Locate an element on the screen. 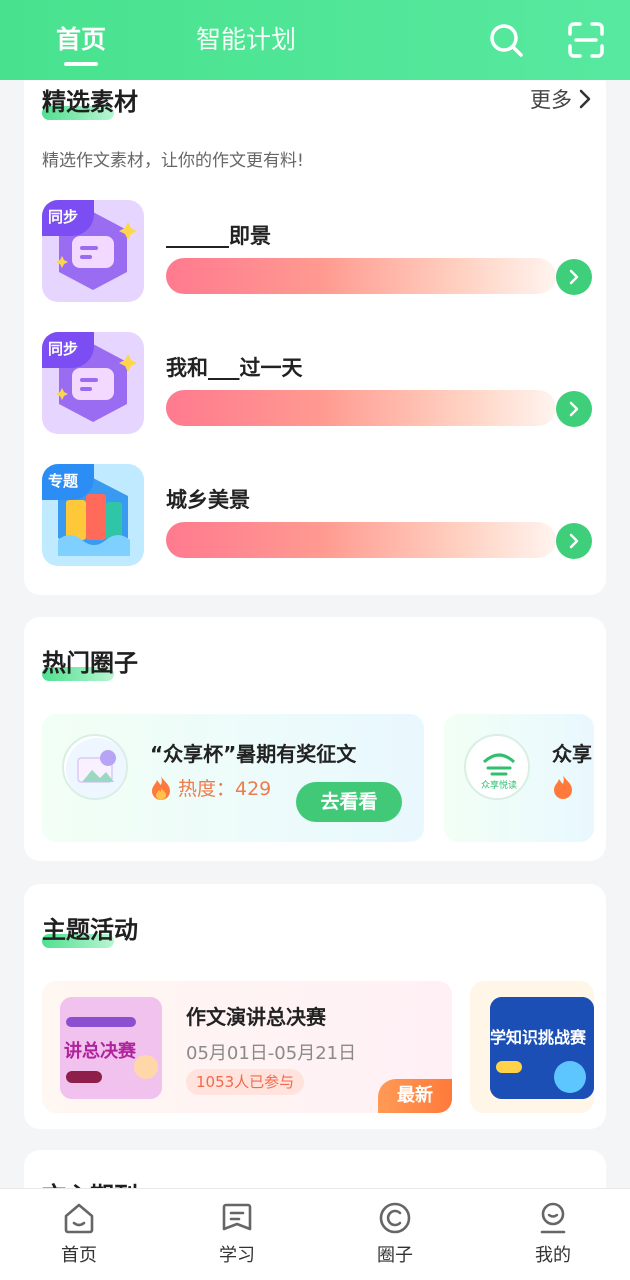  activity-title: 作文演讲总决赛 is located at coordinates (256, 1017).